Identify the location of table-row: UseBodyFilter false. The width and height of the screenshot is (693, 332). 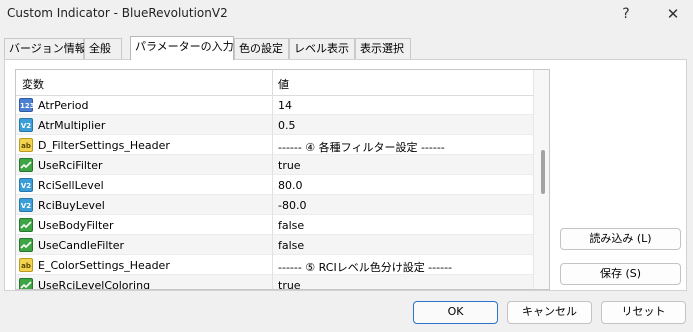
(274, 225).